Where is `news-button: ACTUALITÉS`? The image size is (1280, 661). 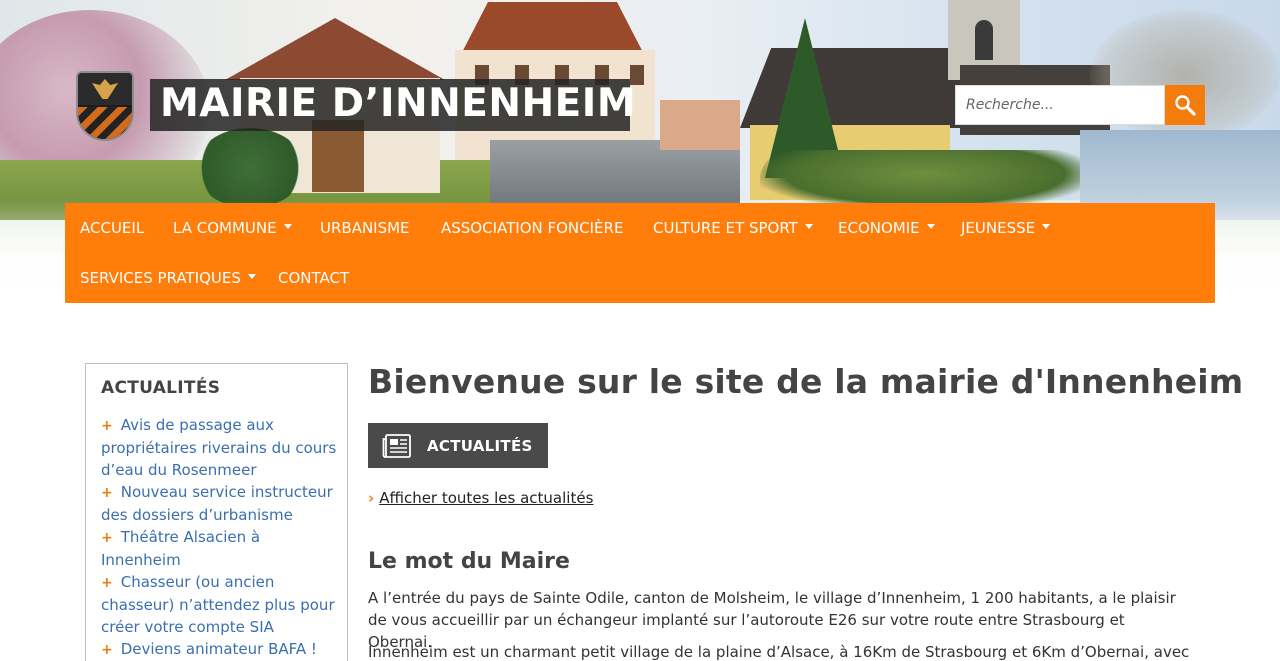 news-button: ACTUALITÉS is located at coordinates (458, 445).